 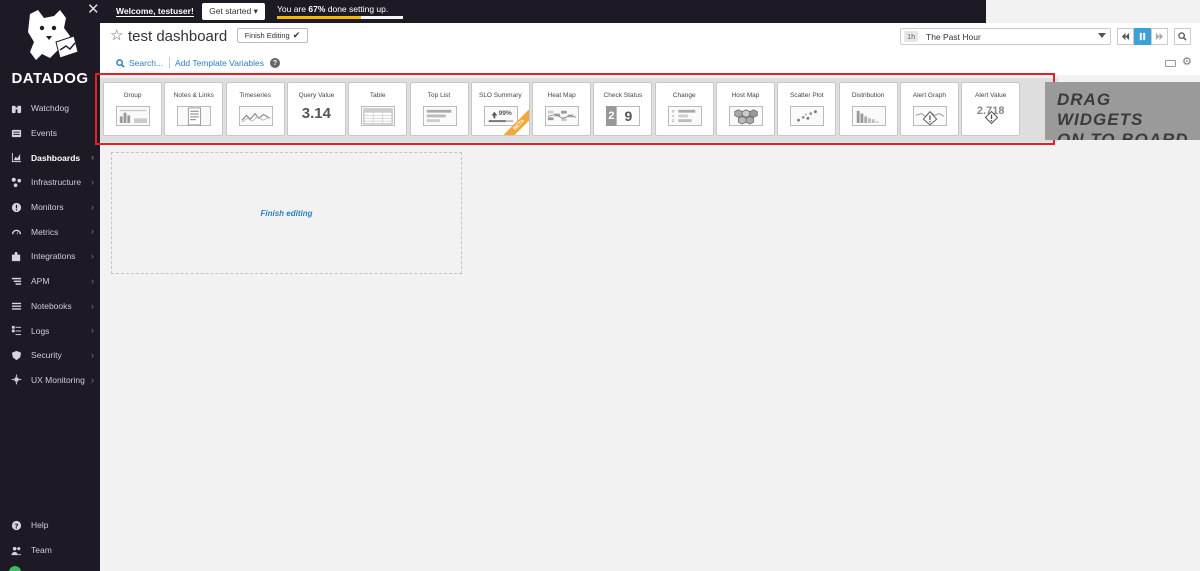 I want to click on finish-editing-button: Finish Editing ✔, so click(x=272, y=35).